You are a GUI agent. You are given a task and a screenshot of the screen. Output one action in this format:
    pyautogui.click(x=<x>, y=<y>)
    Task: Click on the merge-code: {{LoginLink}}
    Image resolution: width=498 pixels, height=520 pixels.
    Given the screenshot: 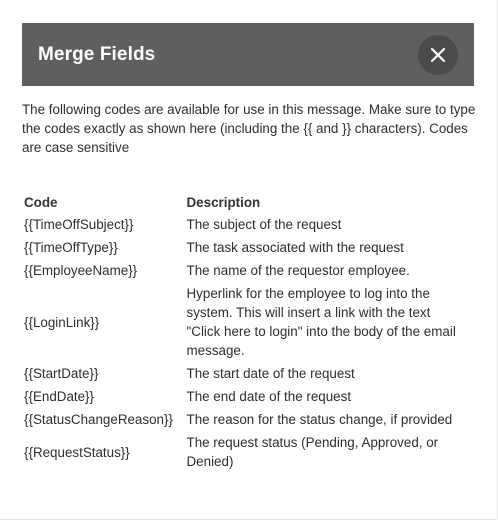 What is the action you would take?
    pyautogui.click(x=62, y=322)
    